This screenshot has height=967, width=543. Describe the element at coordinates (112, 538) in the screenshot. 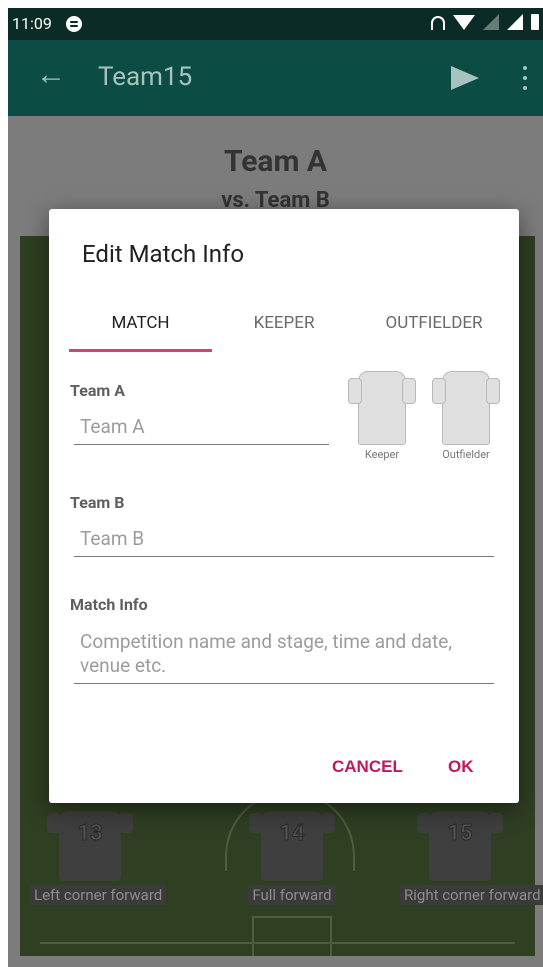

I see `team-b-placeholder: Team B` at that location.